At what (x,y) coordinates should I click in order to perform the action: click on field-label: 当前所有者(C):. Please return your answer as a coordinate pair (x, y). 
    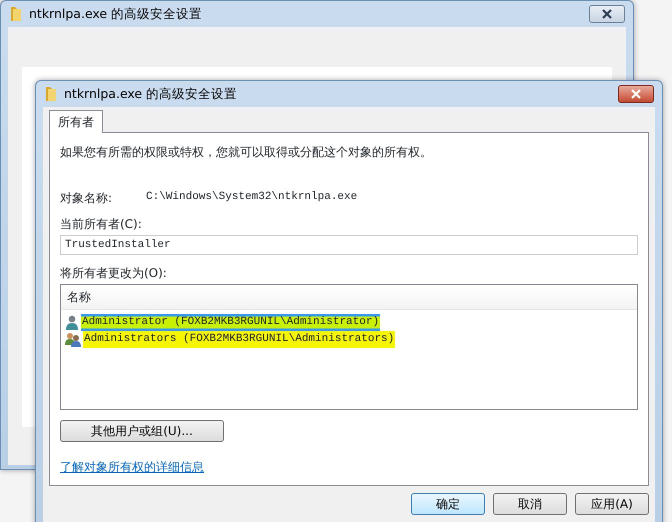
    Looking at the image, I should click on (101, 224).